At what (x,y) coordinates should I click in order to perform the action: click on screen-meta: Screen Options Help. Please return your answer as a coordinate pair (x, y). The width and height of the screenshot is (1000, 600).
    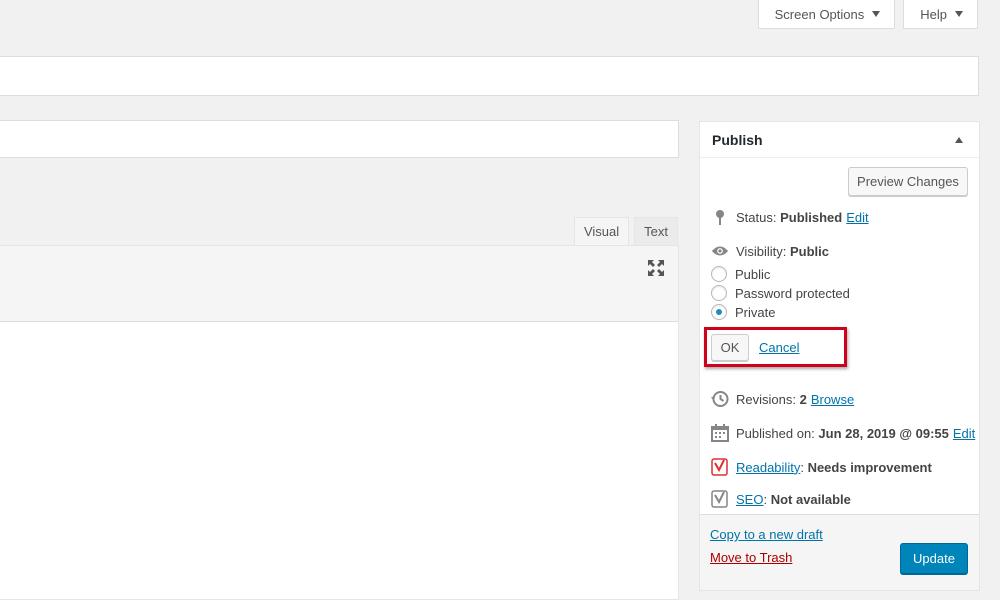
    Looking at the image, I should click on (867, 14).